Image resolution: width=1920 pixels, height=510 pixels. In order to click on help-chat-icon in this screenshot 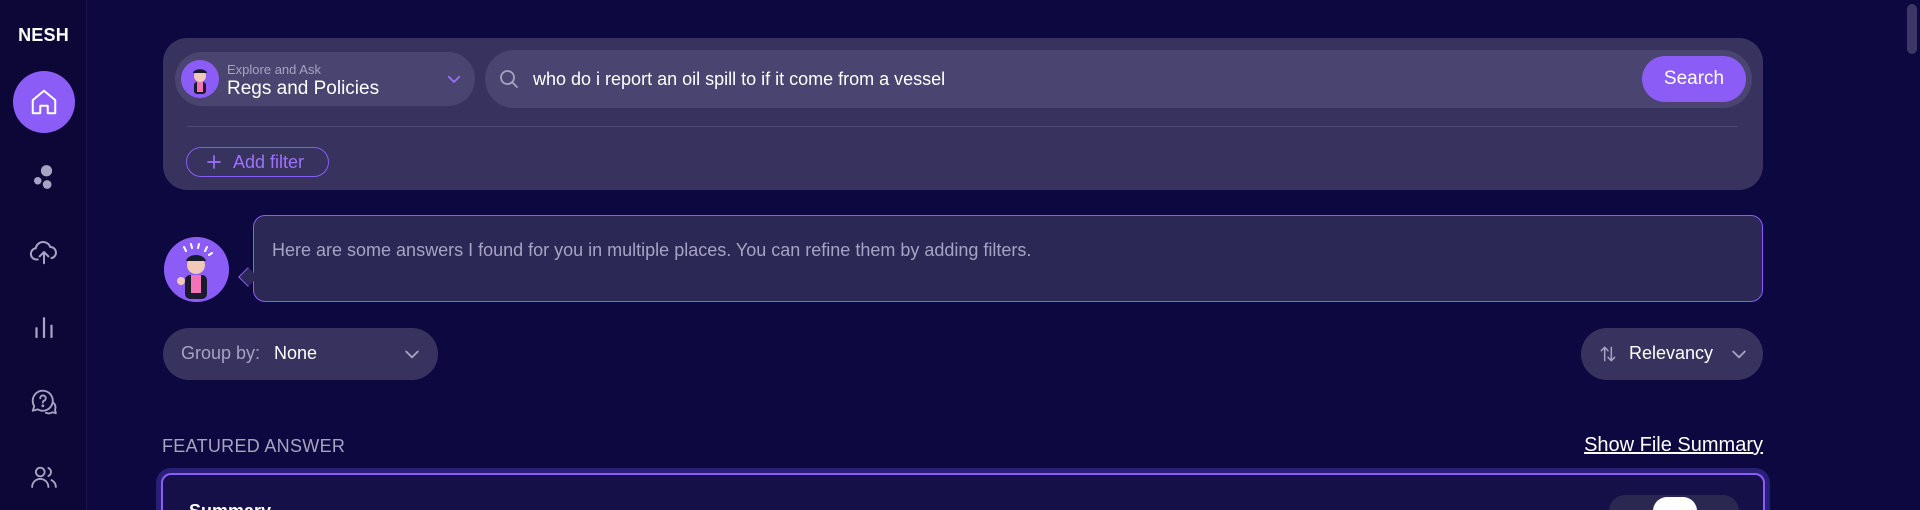, I will do `click(44, 402)`.